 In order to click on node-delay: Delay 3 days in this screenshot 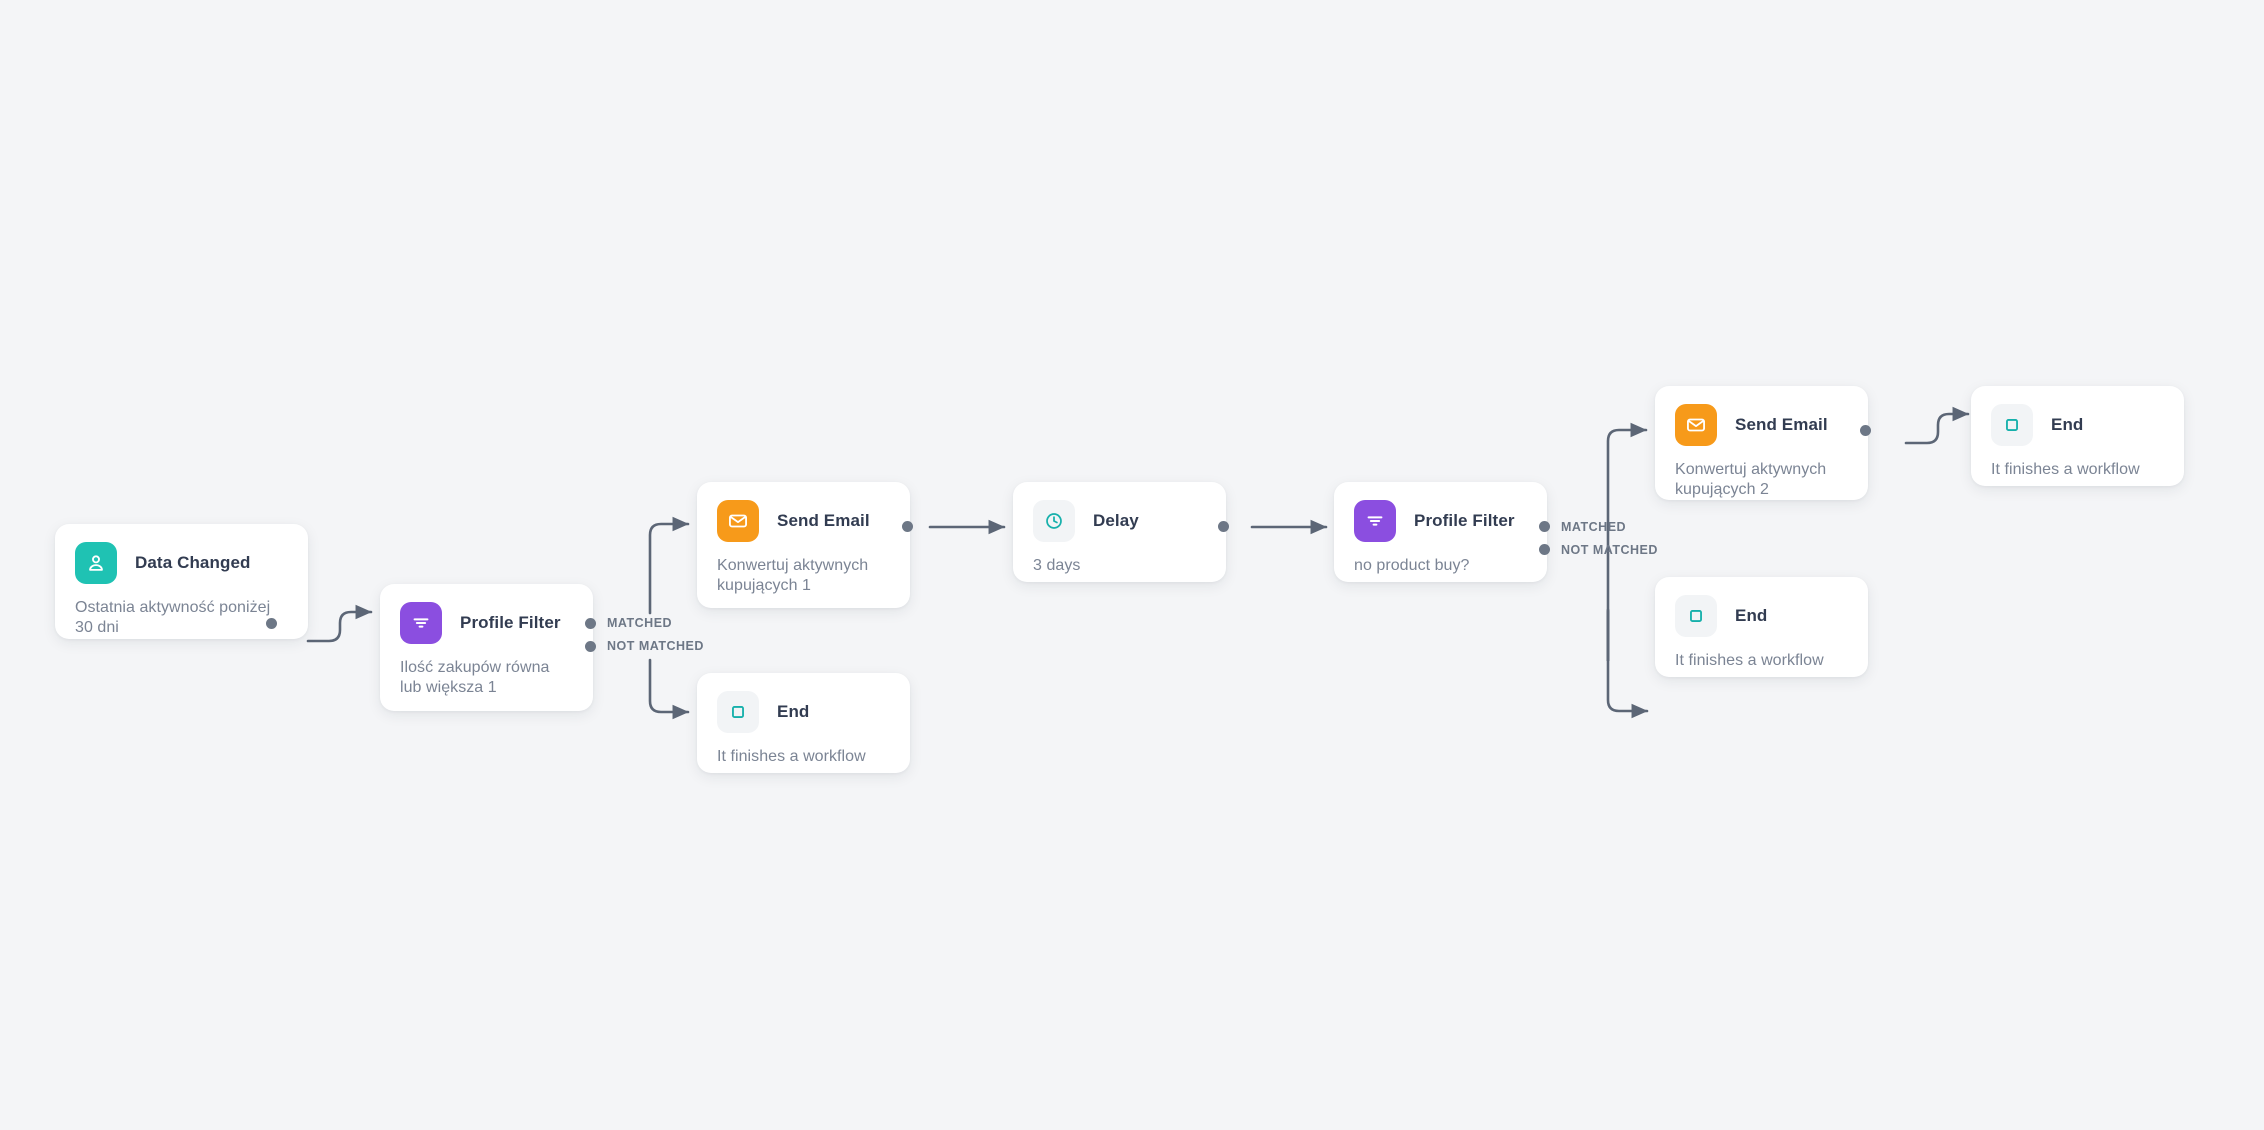, I will do `click(1119, 532)`.